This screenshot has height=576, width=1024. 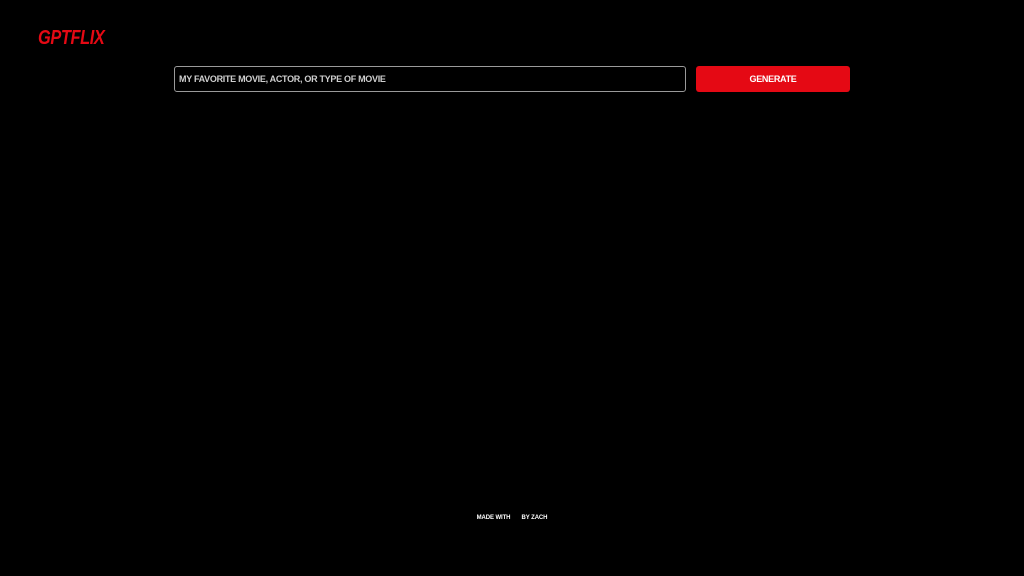 I want to click on search-form: GENERATE, so click(x=512, y=79).